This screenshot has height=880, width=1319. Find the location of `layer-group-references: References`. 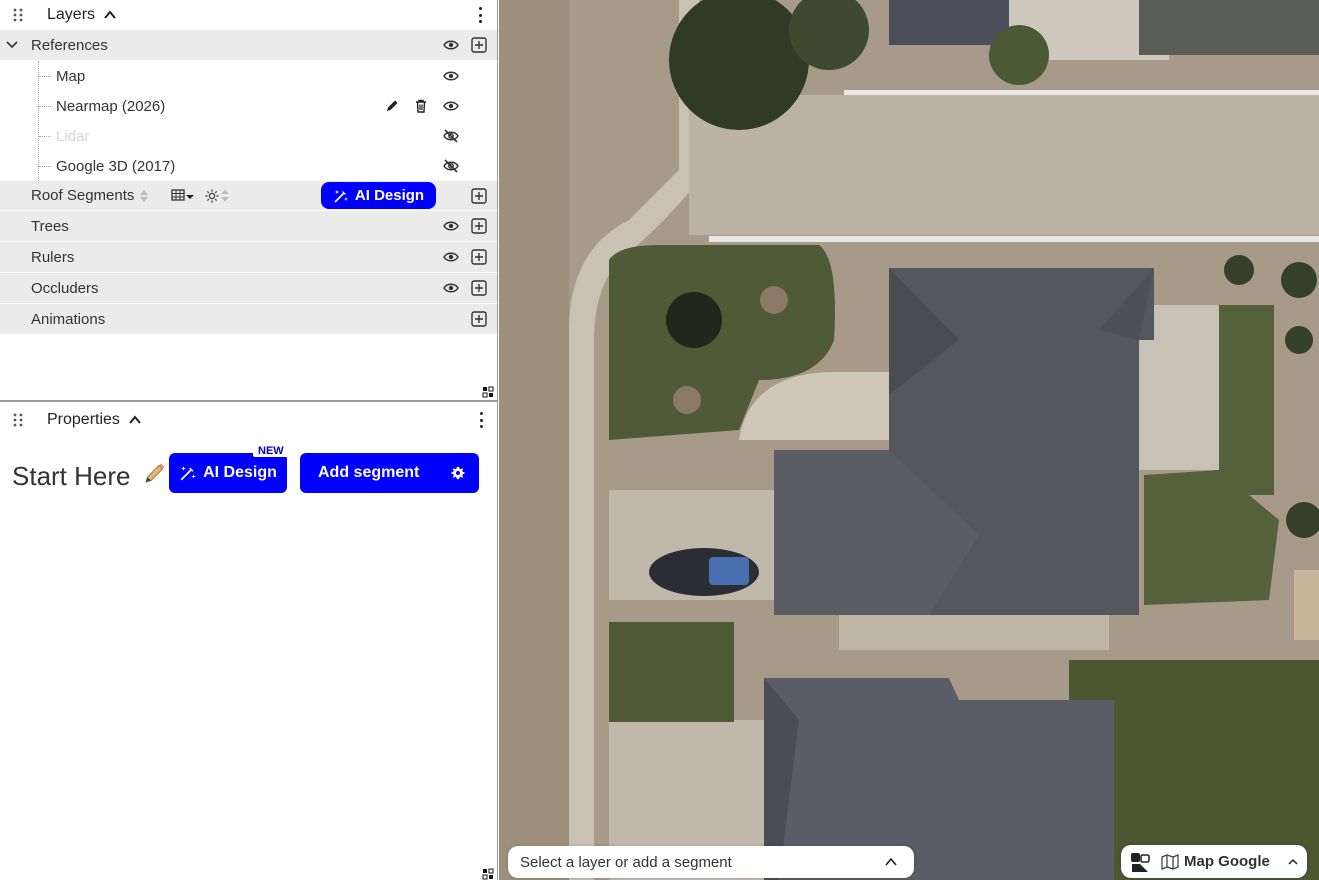

layer-group-references: References is located at coordinates (248, 45).